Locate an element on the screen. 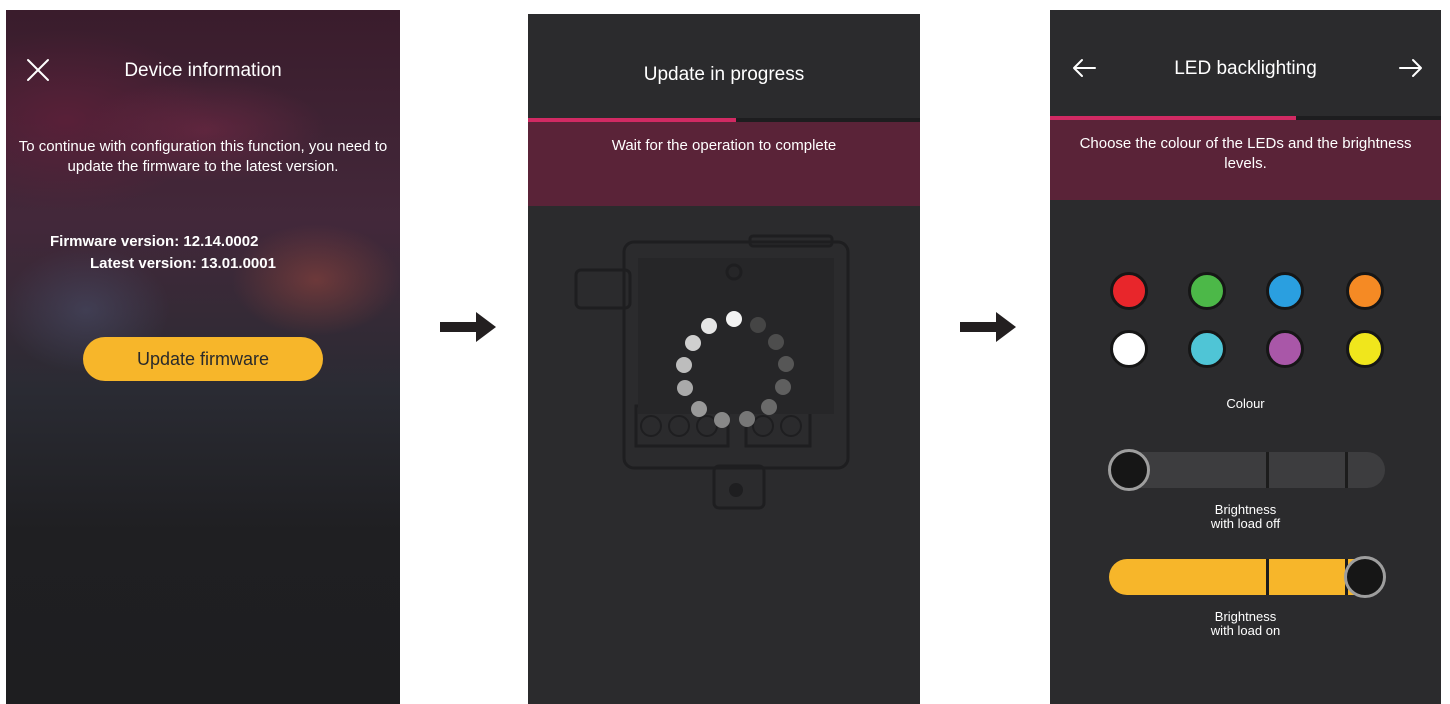  brightness-load-on-knob is located at coordinates (1365, 577).